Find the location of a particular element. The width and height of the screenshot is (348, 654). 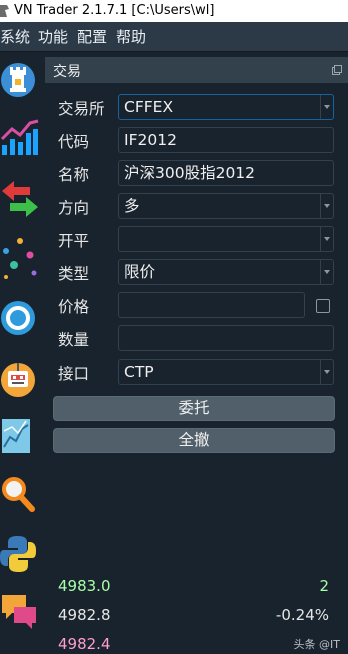

panel-header: 交易 is located at coordinates (196, 70).